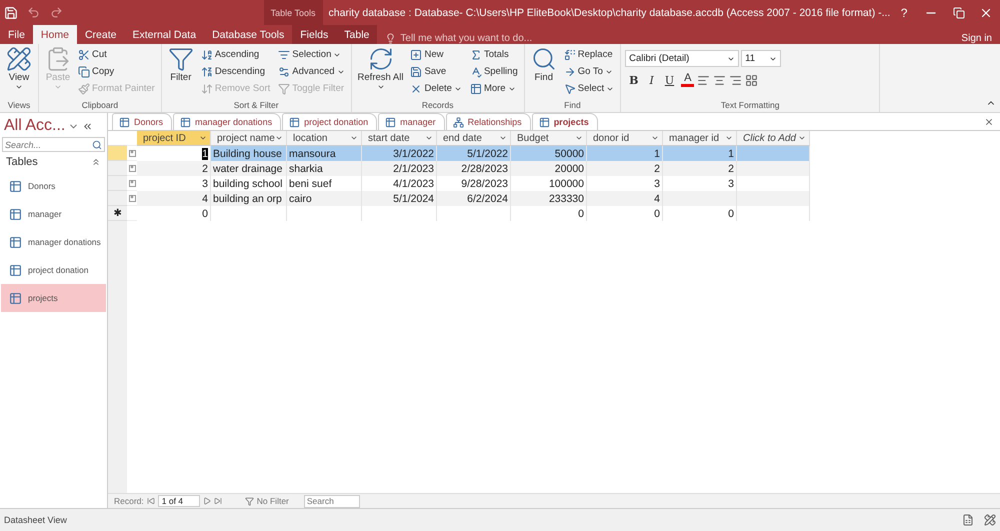  What do you see at coordinates (968, 520) in the screenshot?
I see `datasheet-view-icon` at bounding box center [968, 520].